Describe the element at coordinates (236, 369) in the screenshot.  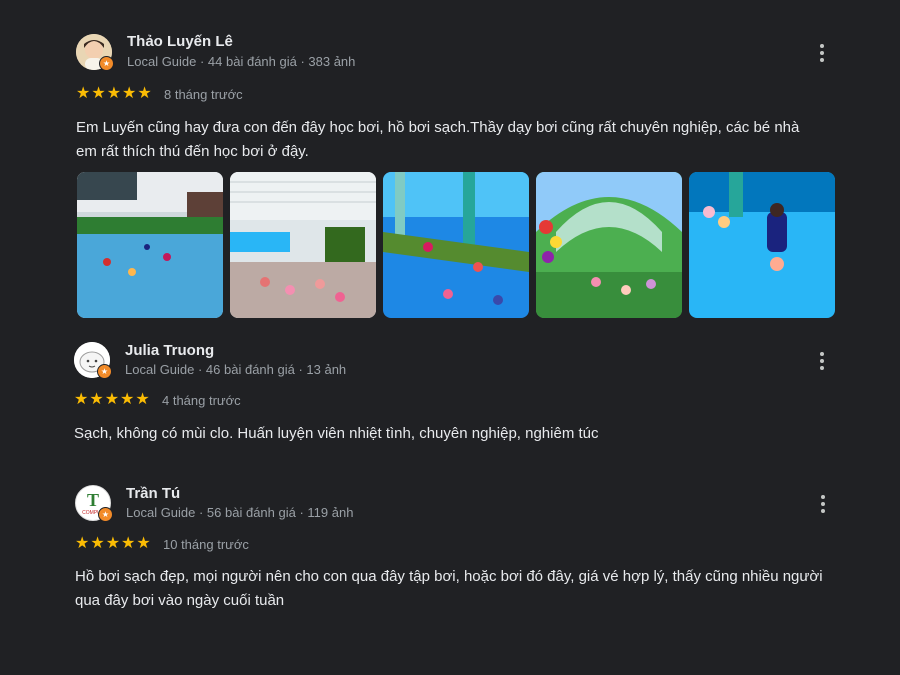
I see `reviewer-meta: Local Guide · 46 bài đánh giá · 13 ảnh` at that location.